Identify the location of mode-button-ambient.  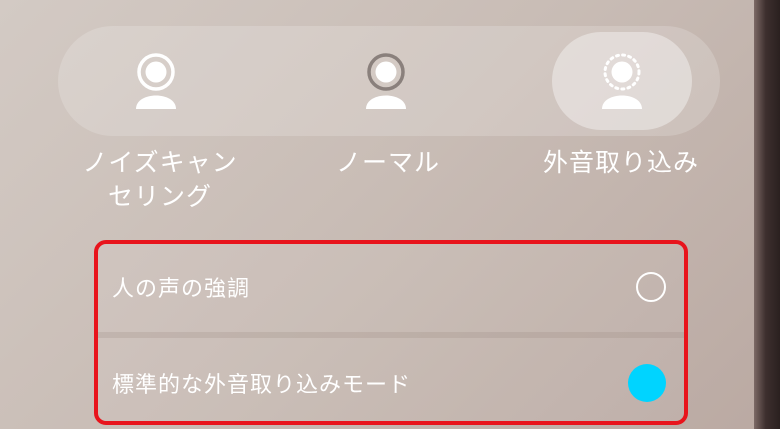
(622, 81).